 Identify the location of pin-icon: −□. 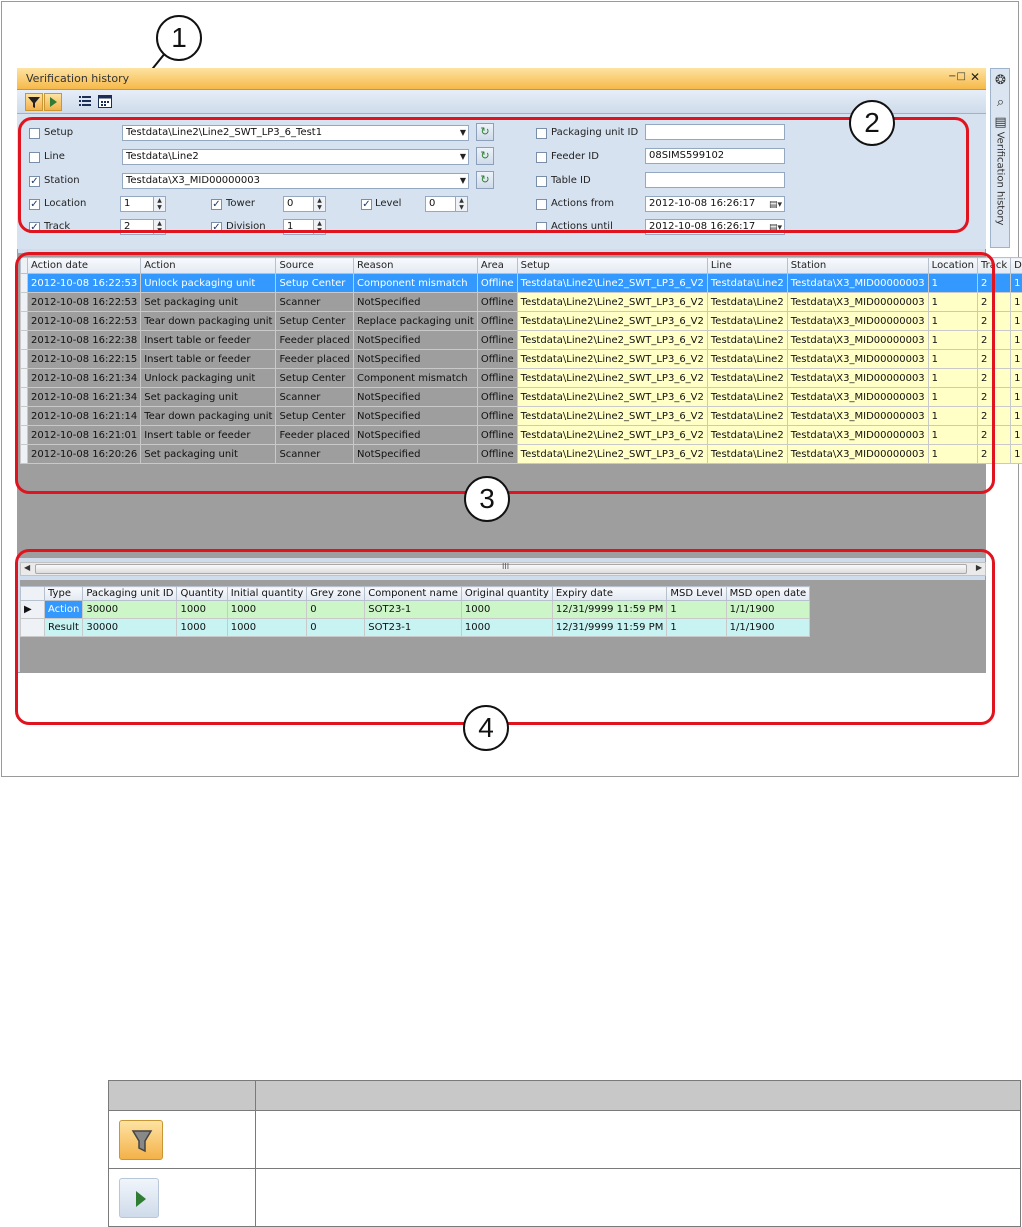
(957, 76).